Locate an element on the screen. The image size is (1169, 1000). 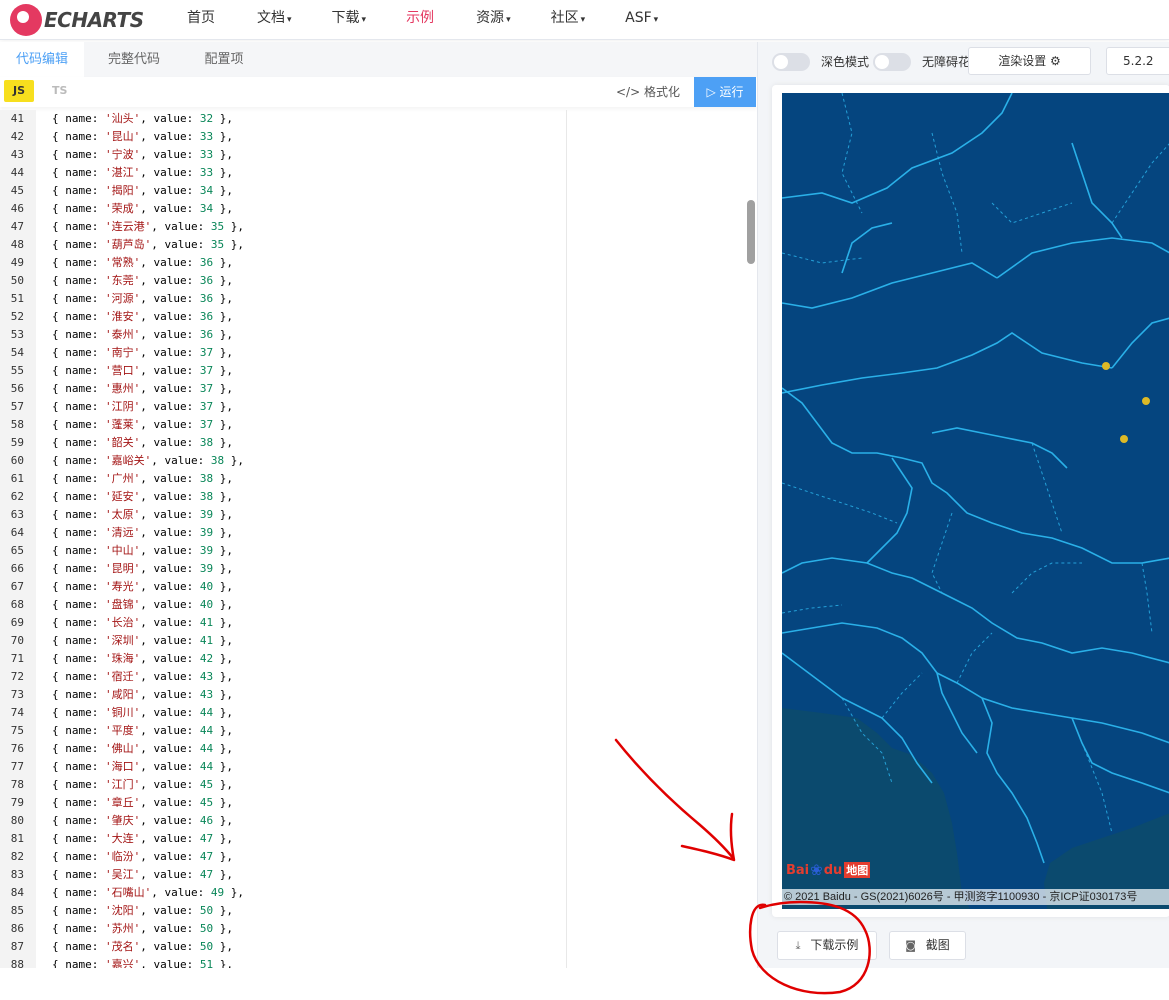
code-line: 64 { name: '清远', value: 39 }, is located at coordinates (378, 533).